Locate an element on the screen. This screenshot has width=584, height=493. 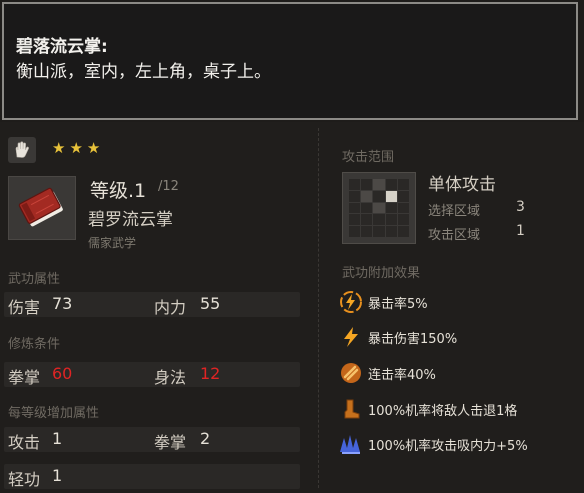
effect-item: 暴击伤害150% is located at coordinates (397, 337).